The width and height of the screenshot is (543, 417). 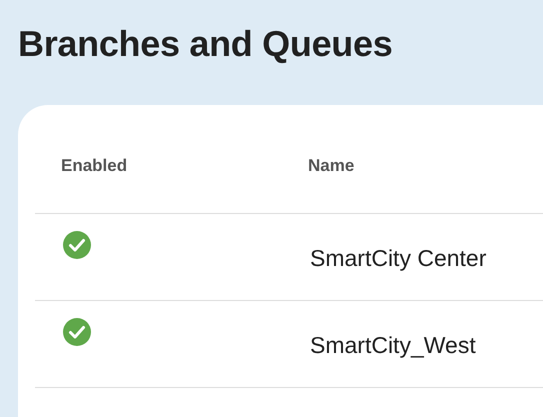 What do you see at coordinates (399, 258) in the screenshot?
I see `table-cell-text: SmartCity Center` at bounding box center [399, 258].